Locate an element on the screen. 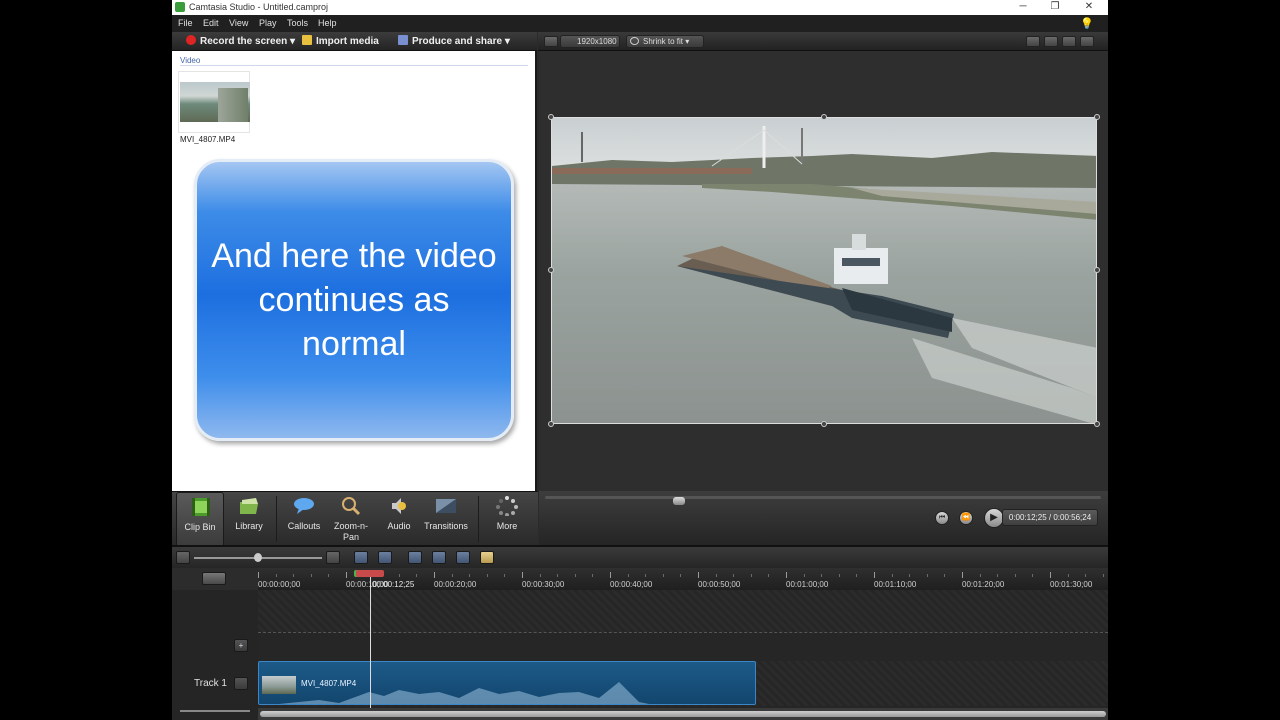 This screenshot has width=1280, height=720. camtasia-app-icon is located at coordinates (180, 7).